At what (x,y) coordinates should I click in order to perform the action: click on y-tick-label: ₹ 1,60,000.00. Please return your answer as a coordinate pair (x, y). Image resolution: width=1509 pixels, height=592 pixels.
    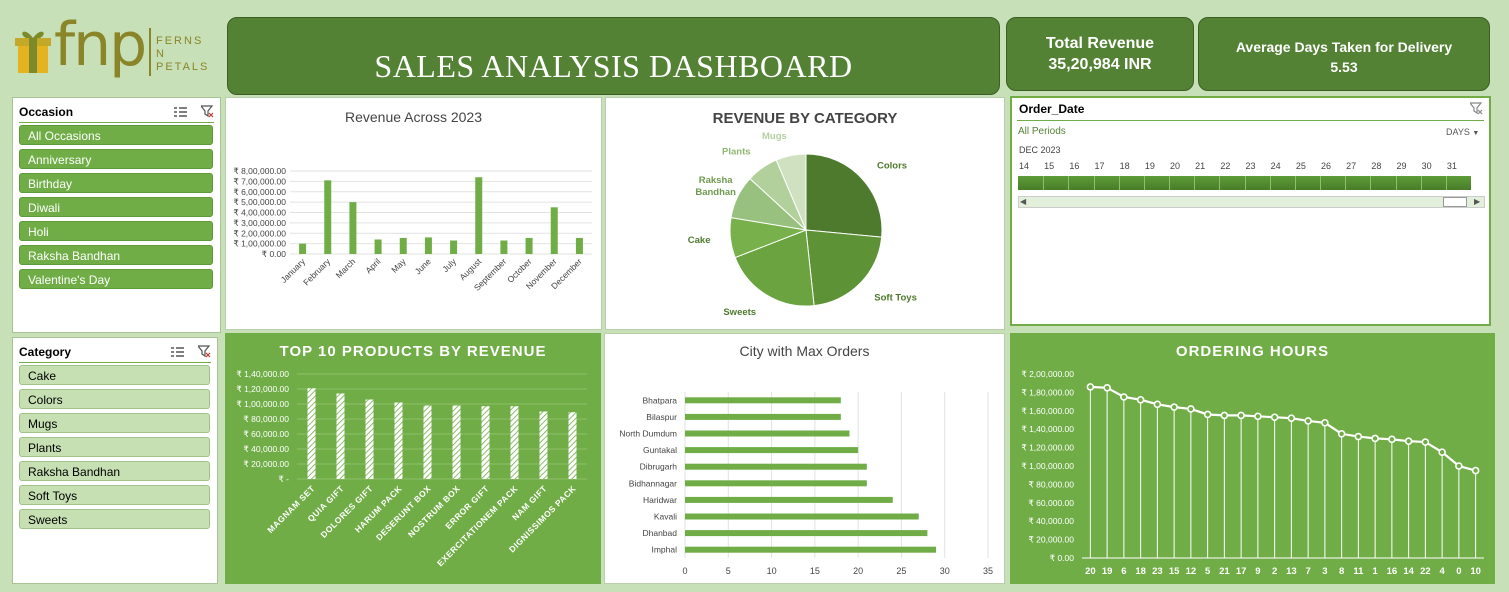
    Looking at the image, I should click on (1047, 411).